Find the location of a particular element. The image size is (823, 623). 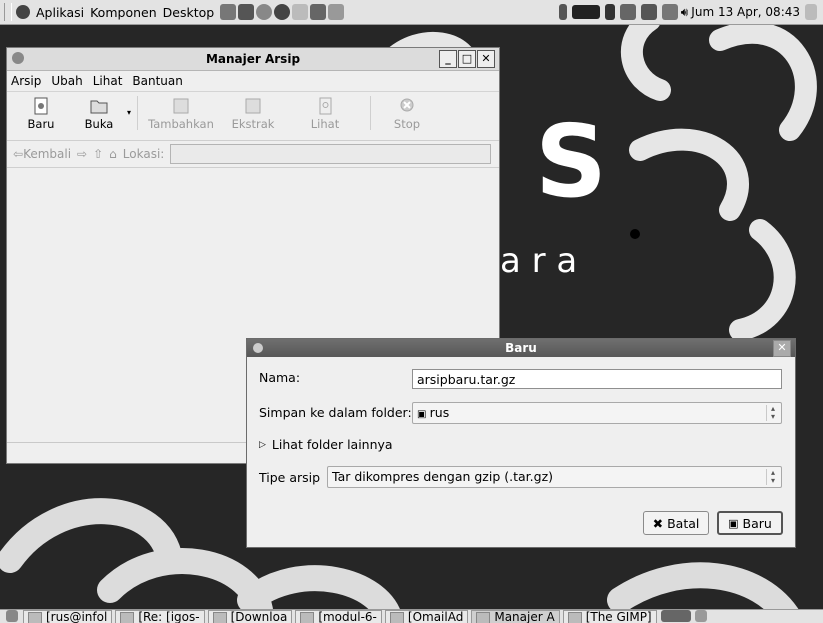

open-archive-button: Buka ▾ is located at coordinates (101, 113).